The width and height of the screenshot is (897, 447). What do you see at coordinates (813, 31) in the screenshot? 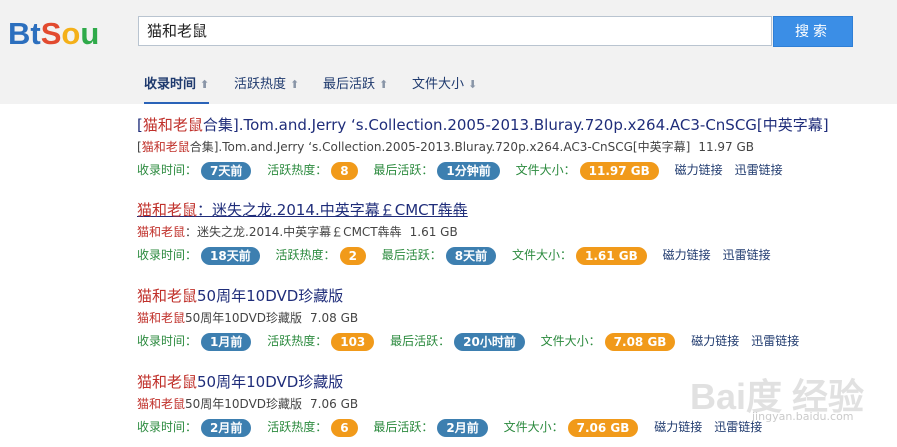
I see `search-button: 搜索` at bounding box center [813, 31].